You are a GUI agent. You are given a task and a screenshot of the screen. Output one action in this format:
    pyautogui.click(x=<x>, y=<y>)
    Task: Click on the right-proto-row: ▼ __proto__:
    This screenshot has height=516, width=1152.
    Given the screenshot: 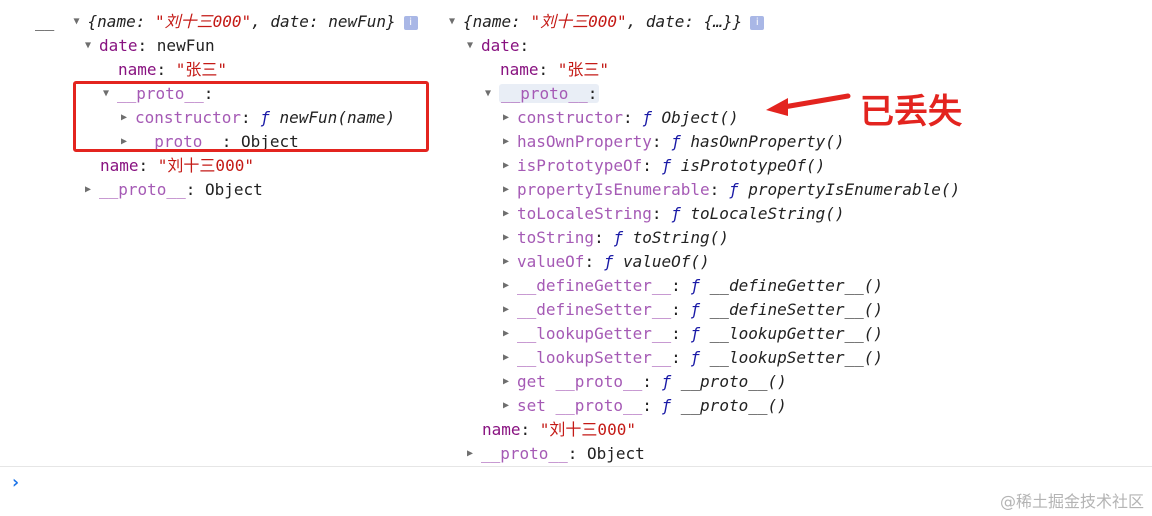 What is the action you would take?
    pyautogui.click(x=542, y=94)
    